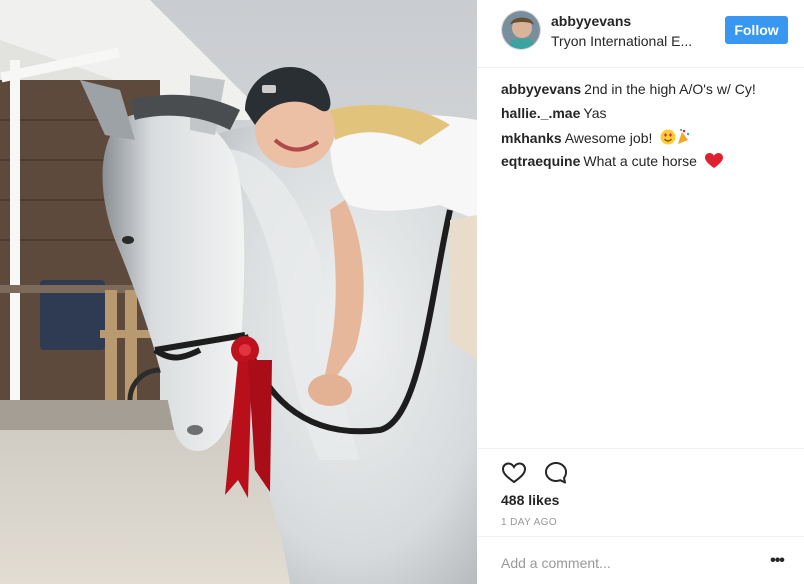 The image size is (804, 584). I want to click on comment-text: What a cute horse, so click(640, 161).